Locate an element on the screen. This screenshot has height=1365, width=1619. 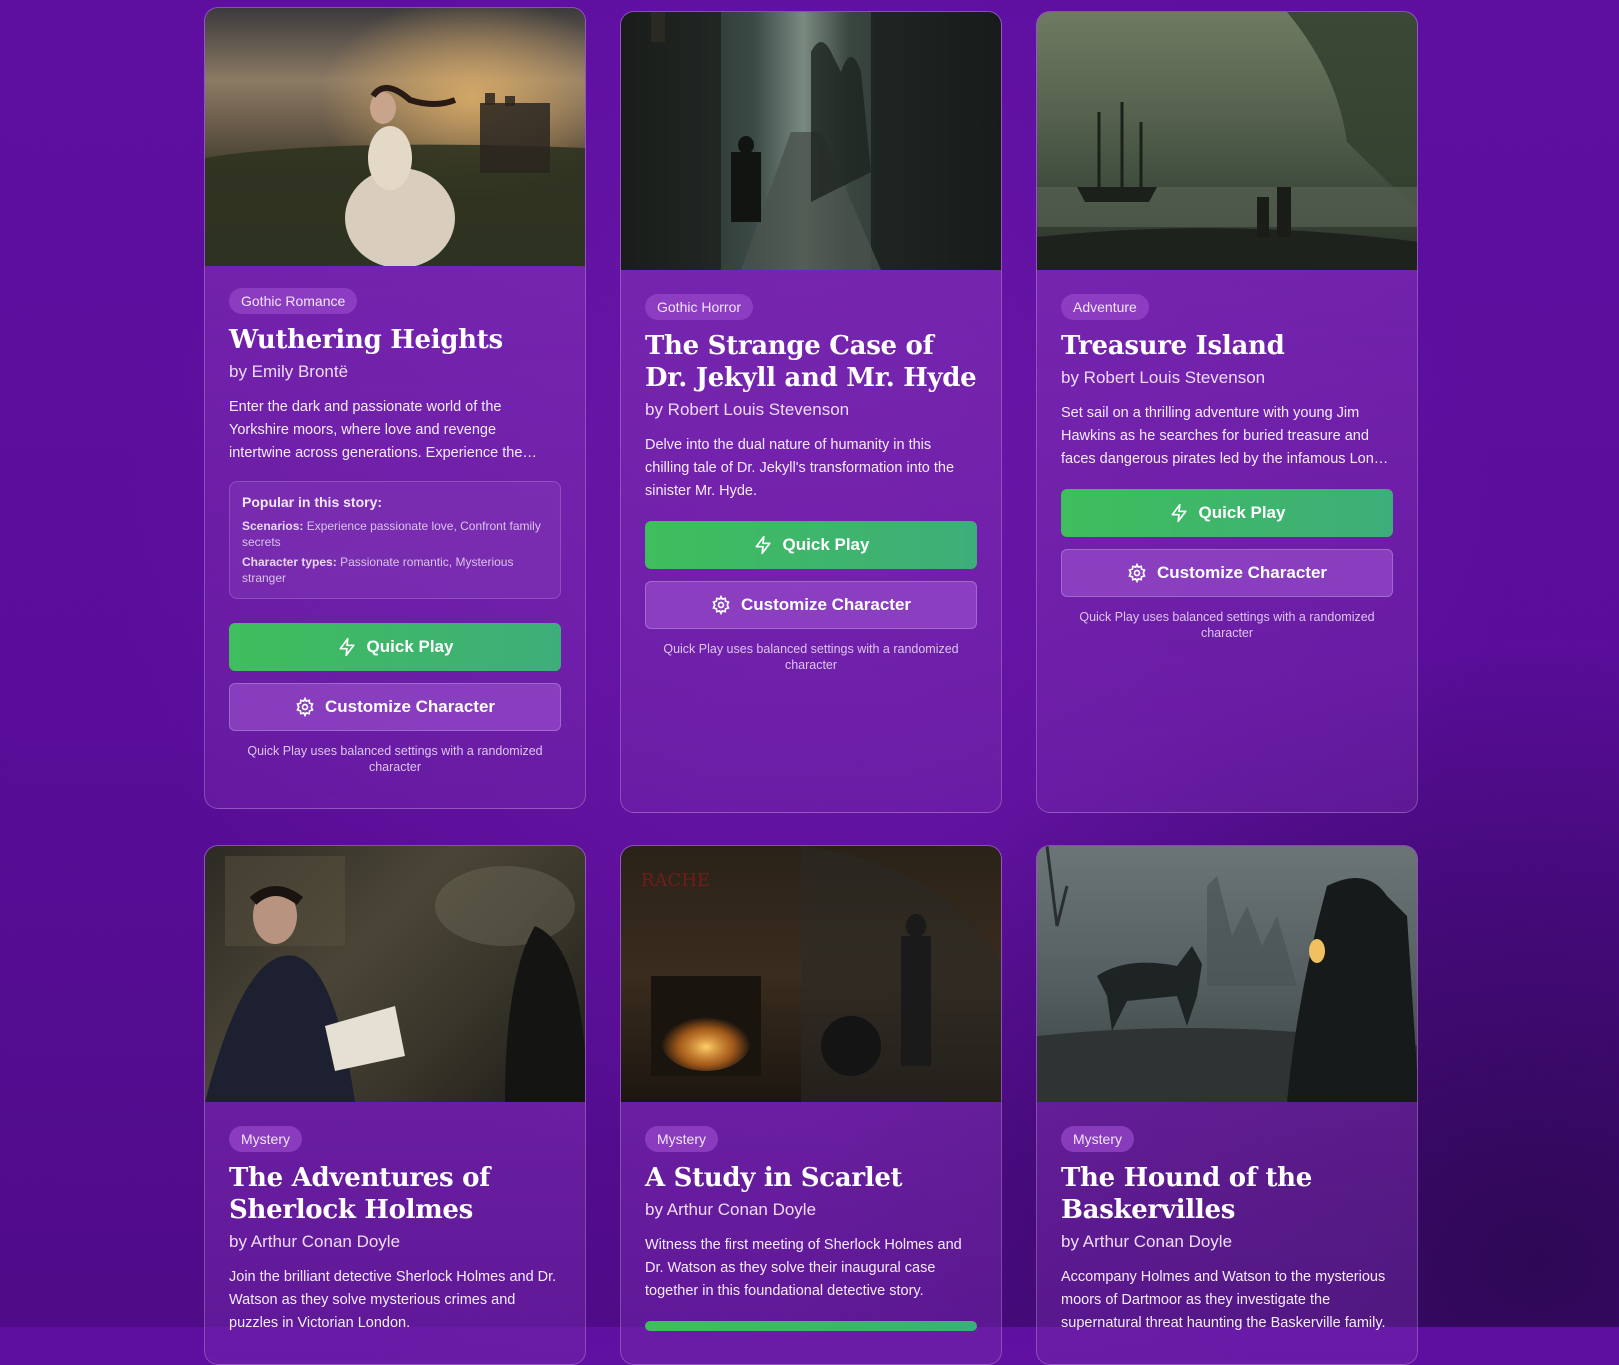
scenarios-label: Scenarios: is located at coordinates (273, 526).